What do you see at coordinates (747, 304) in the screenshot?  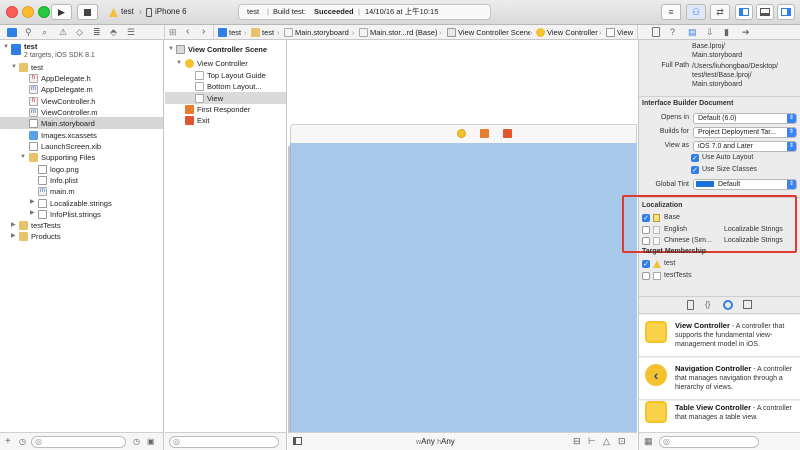 I see `media-library-icon` at bounding box center [747, 304].